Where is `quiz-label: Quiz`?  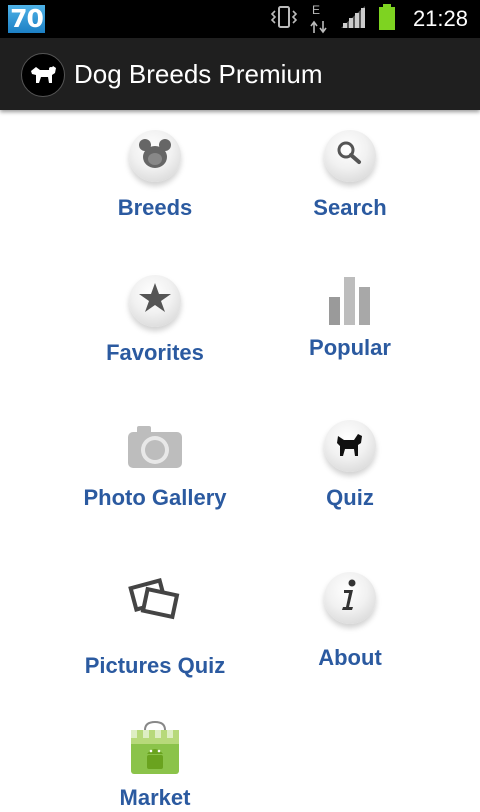 quiz-label: Quiz is located at coordinates (350, 497).